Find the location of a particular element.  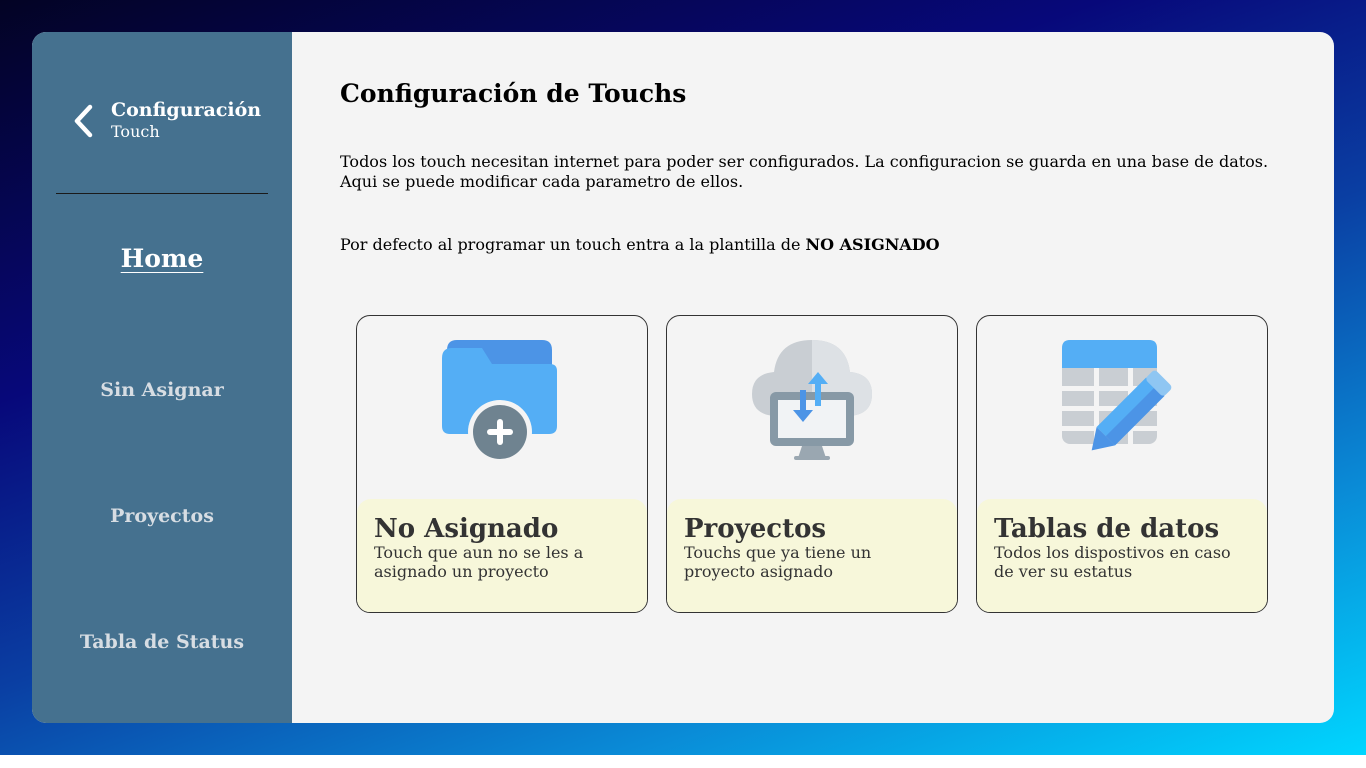

cloud-monitor-sync-icon is located at coordinates (812, 400).